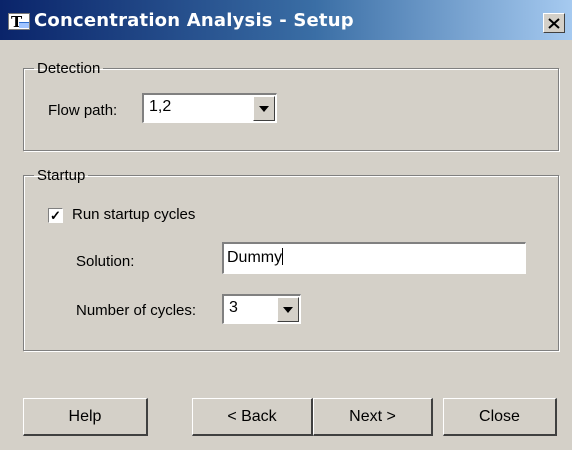 Image resolution: width=572 pixels, height=450 pixels. Describe the element at coordinates (252, 417) in the screenshot. I see `back-button: < Back` at that location.